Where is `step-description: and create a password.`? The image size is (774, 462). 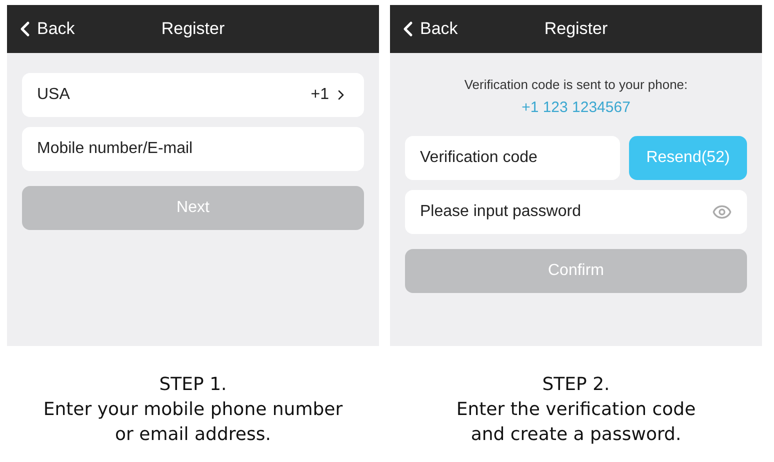
step-description: and create a password. is located at coordinates (576, 435).